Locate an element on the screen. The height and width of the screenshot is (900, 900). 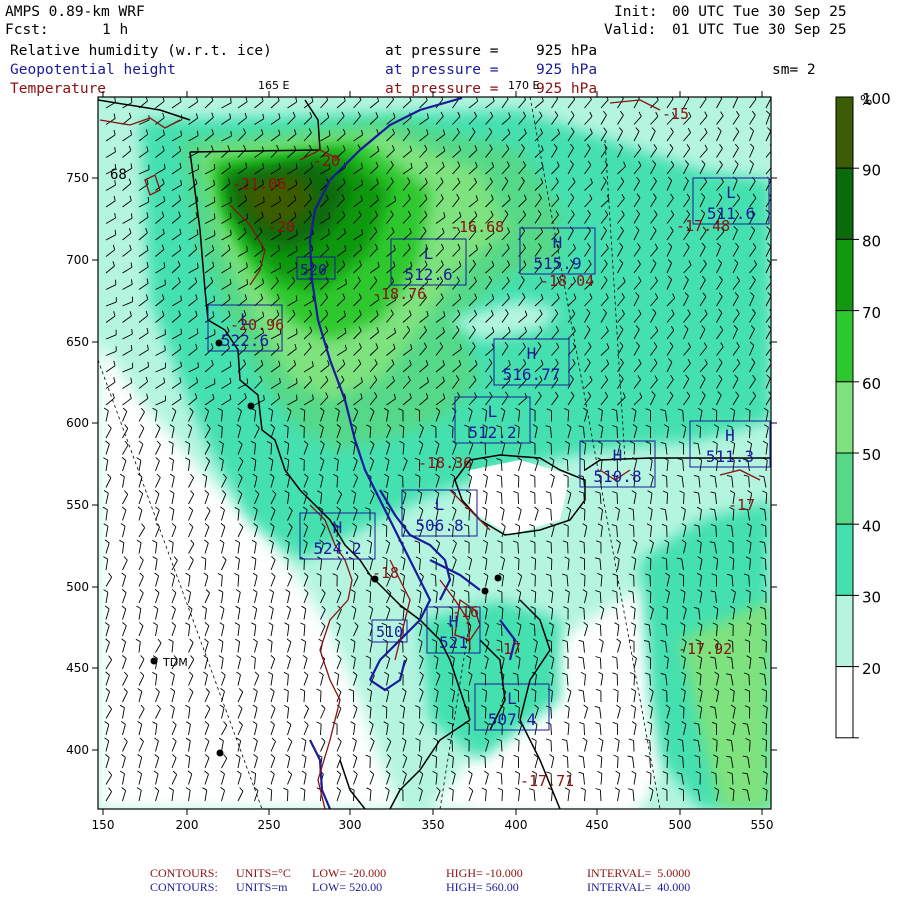
longitude-165-label: 165 E is located at coordinates (273, 85).